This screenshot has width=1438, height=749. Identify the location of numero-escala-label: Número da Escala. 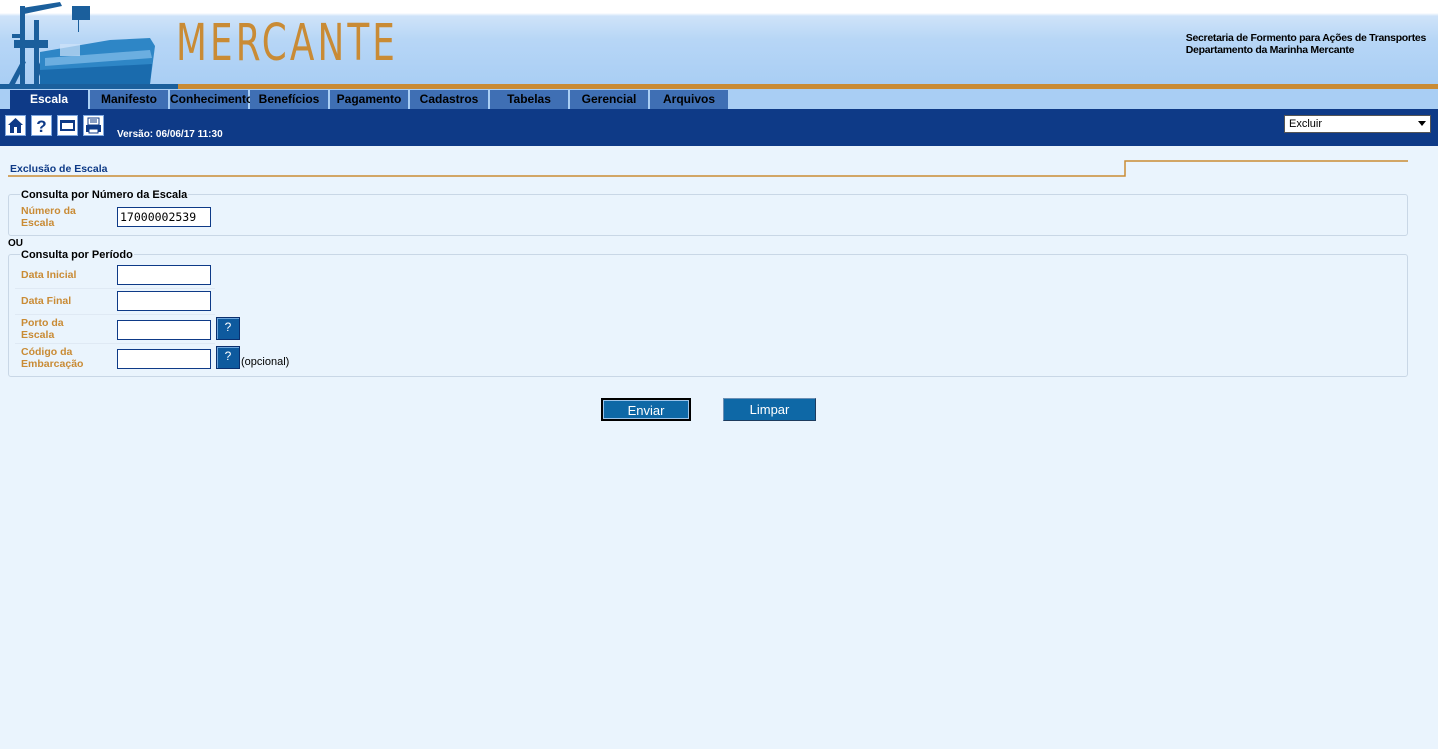
(48, 217).